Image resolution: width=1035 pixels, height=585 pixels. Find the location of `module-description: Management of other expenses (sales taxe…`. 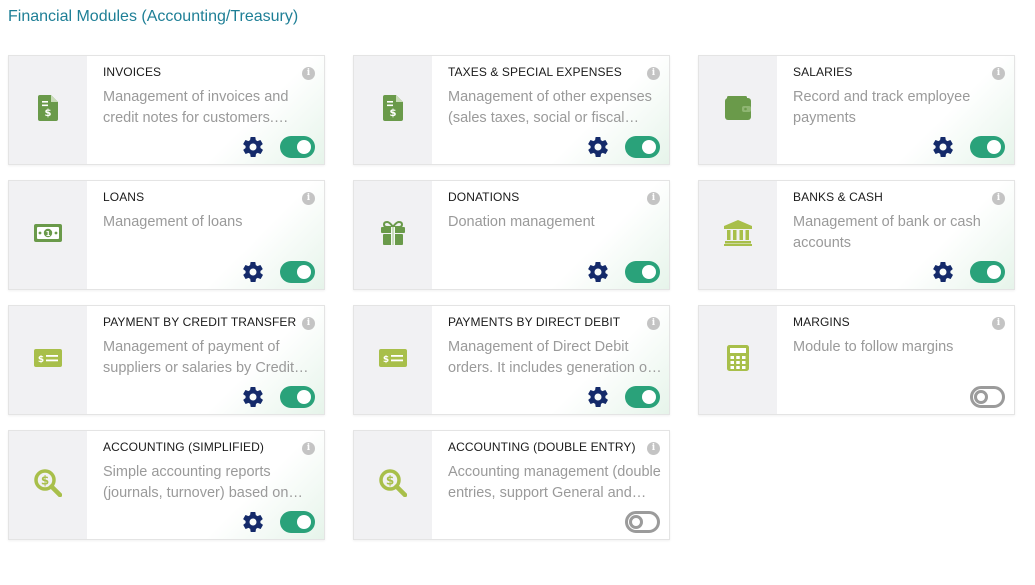

module-description: Management of other expenses (sales taxe… is located at coordinates (550, 107).